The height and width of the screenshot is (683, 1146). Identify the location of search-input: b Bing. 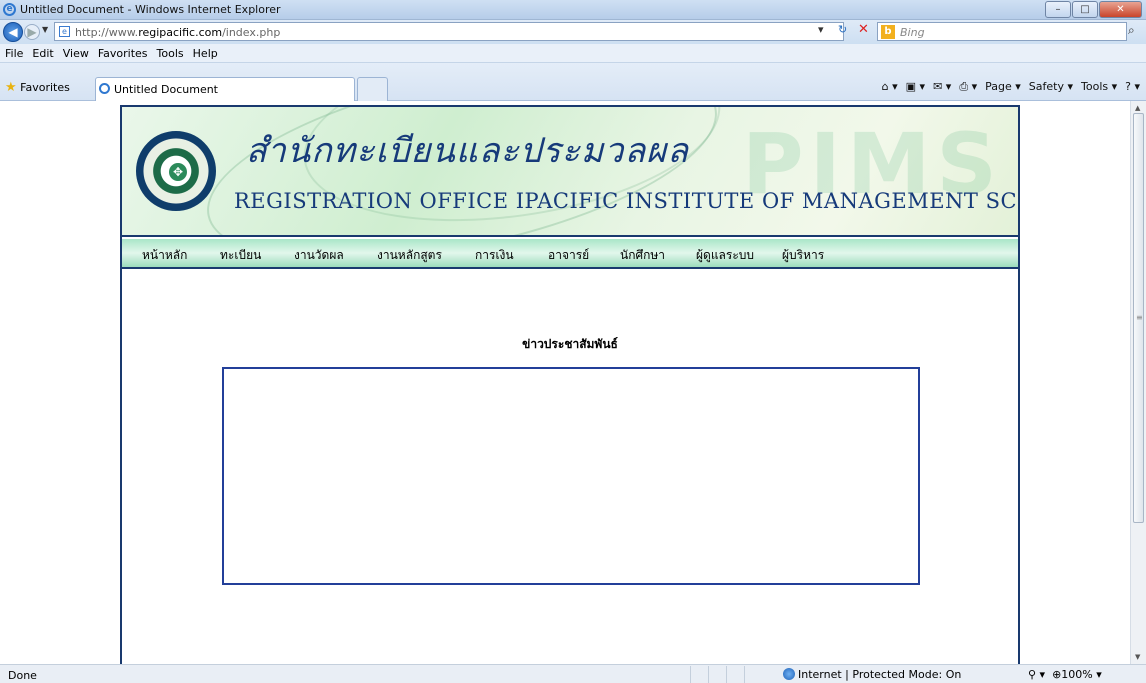
(1002, 31).